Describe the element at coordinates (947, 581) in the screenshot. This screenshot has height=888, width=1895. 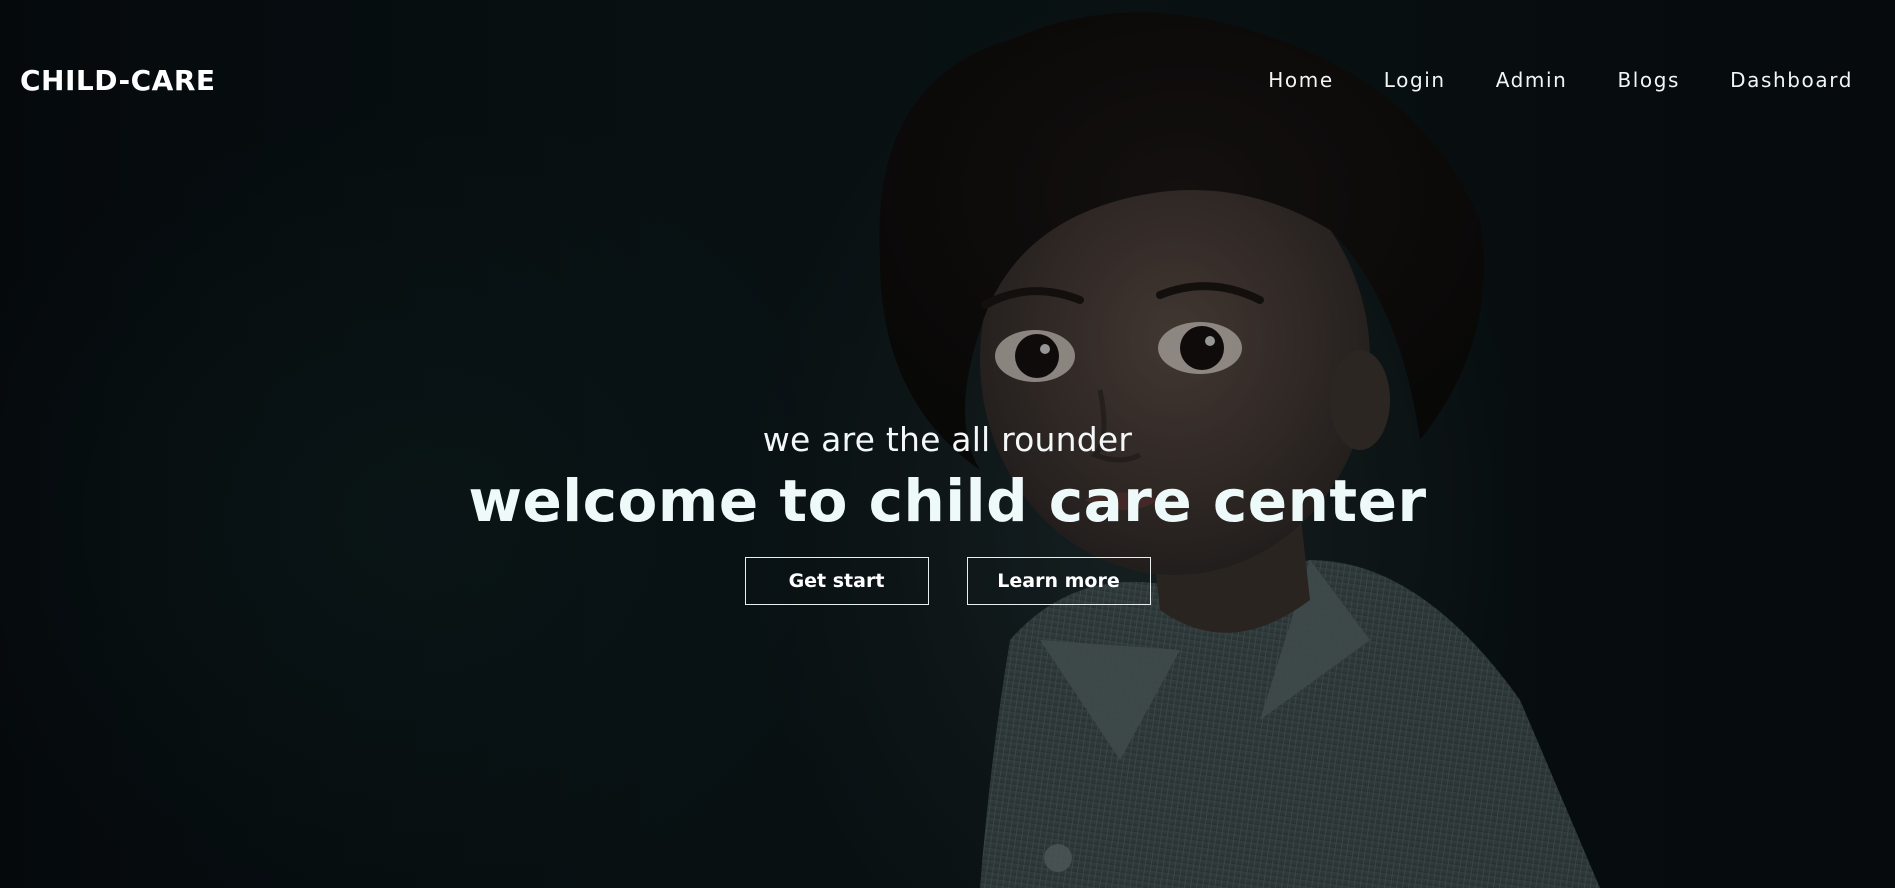
I see `hero-buttons: Get start Learn more` at that location.